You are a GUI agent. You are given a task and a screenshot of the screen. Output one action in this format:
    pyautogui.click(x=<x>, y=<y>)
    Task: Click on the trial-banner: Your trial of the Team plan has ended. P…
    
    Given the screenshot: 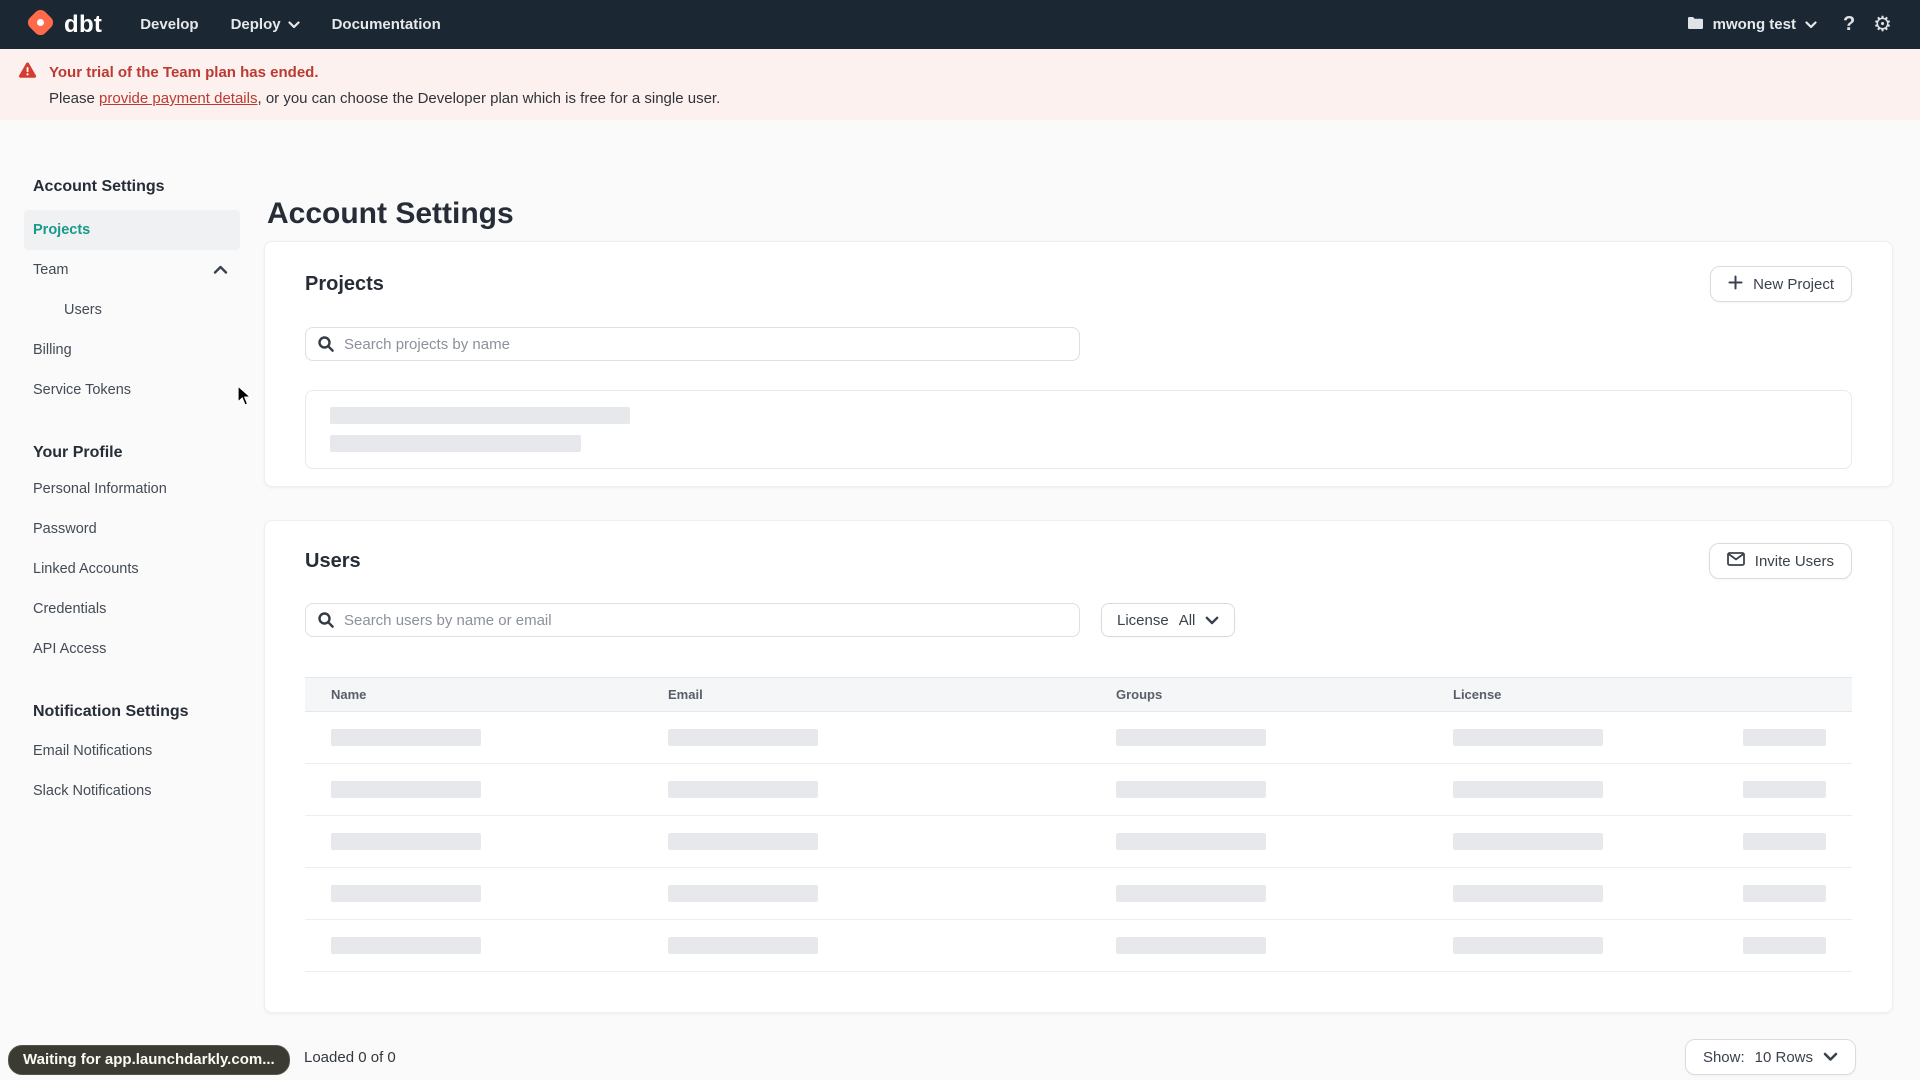 What is the action you would take?
    pyautogui.click(x=960, y=84)
    